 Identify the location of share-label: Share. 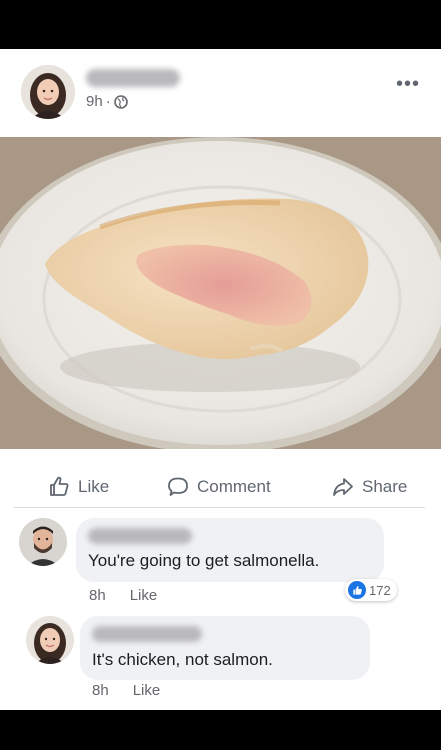
(385, 486).